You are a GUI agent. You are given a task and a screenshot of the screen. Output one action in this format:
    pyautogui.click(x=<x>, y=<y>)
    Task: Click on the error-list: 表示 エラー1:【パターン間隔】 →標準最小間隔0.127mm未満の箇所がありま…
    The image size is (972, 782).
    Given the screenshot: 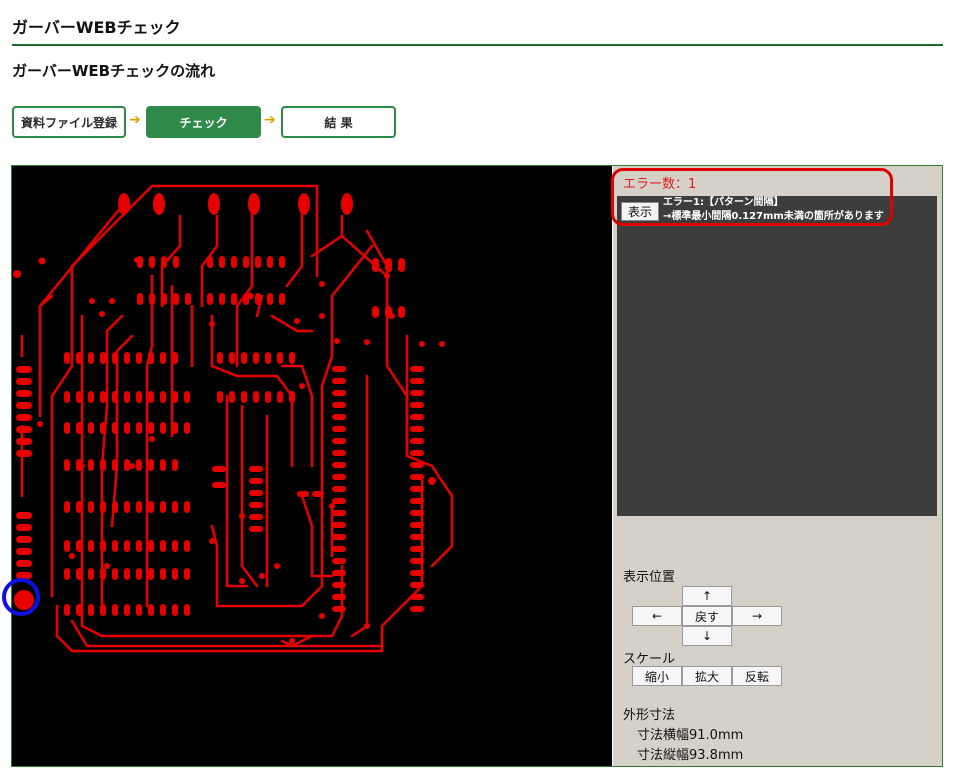 What is the action you would take?
    pyautogui.click(x=777, y=356)
    